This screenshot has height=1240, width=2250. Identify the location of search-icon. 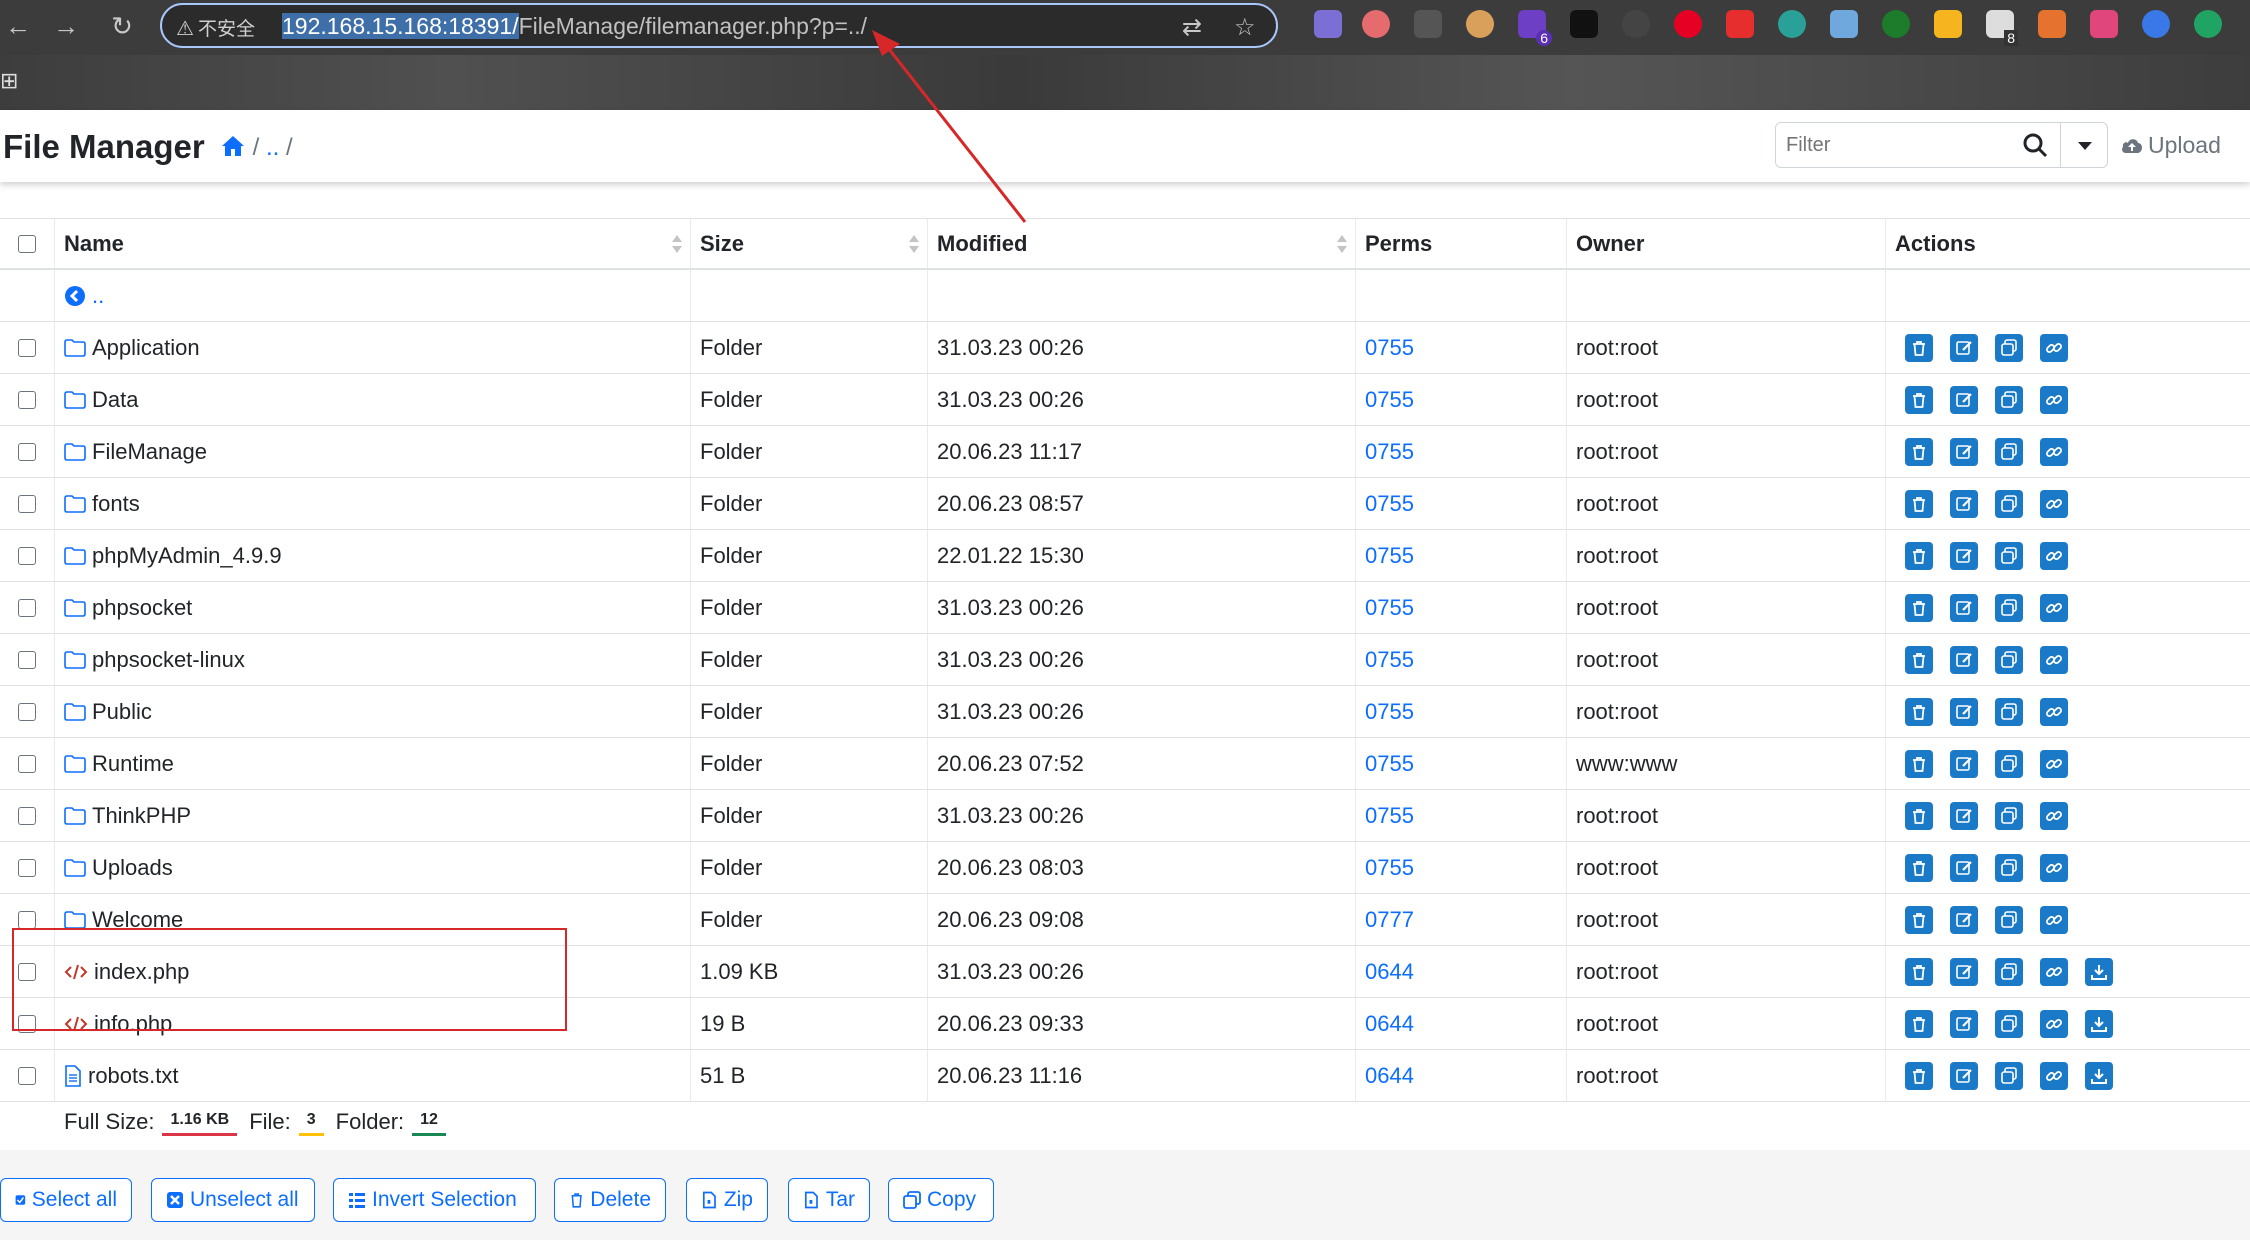
(2035, 145).